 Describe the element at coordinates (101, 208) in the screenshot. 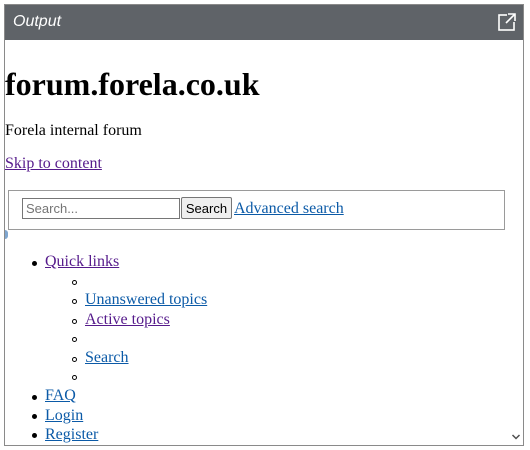

I see `search-input` at that location.